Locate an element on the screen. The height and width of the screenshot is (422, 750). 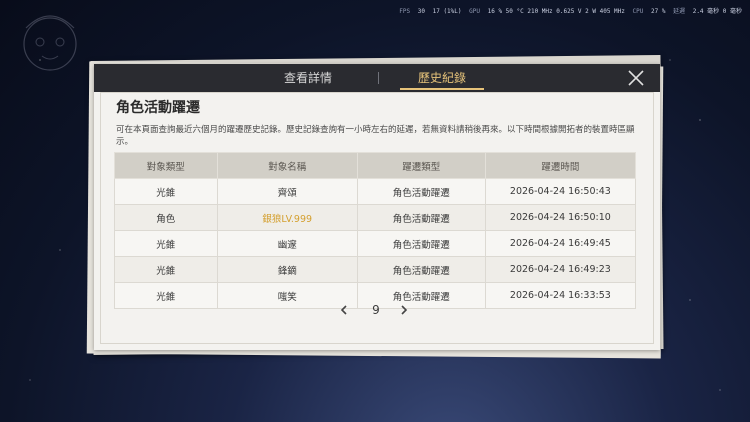
pagination: 9 is located at coordinates (382, 310).